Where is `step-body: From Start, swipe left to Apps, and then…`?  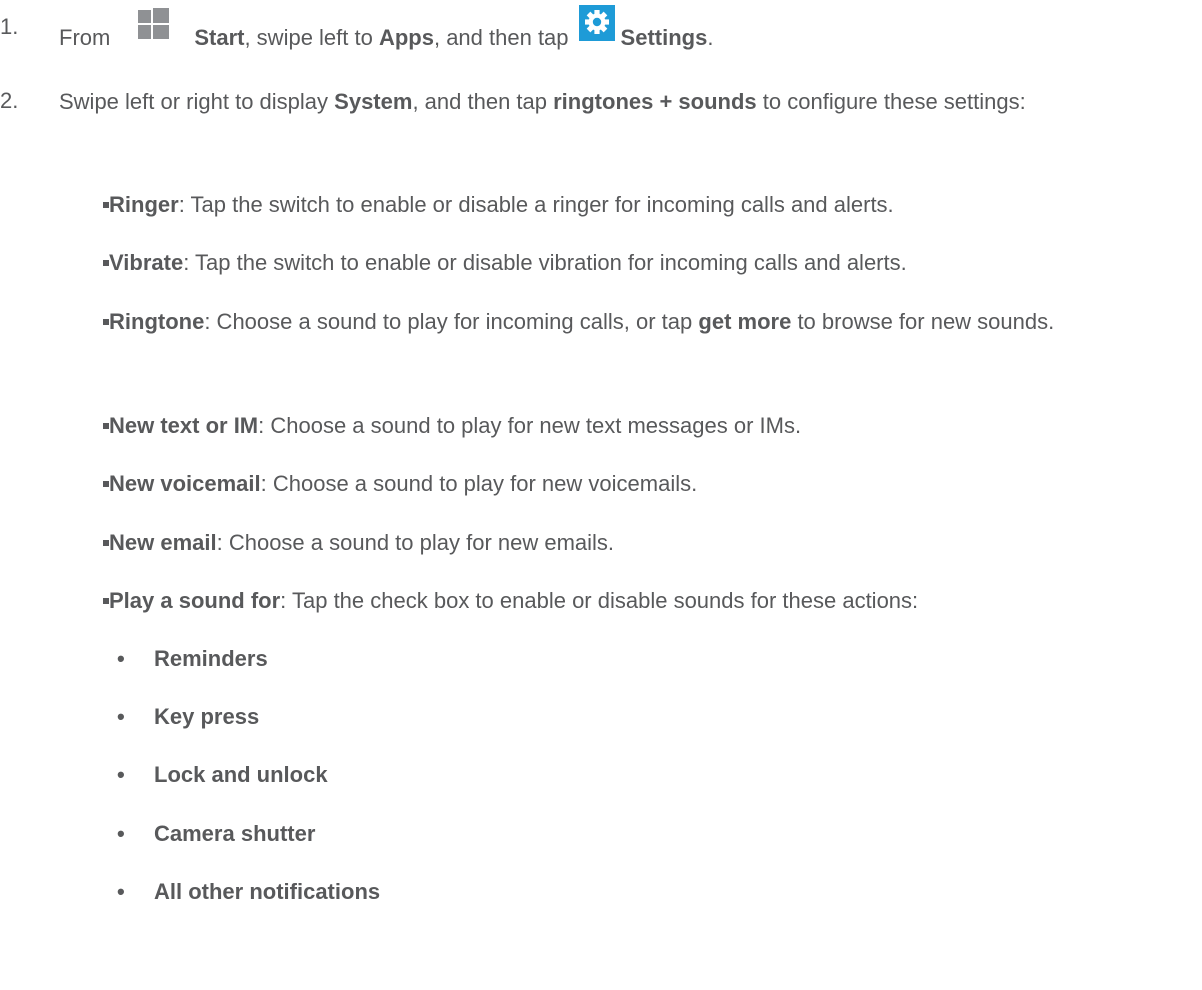
step-body: From Start, swipe left to Apps, and then… is located at coordinates (625, 29).